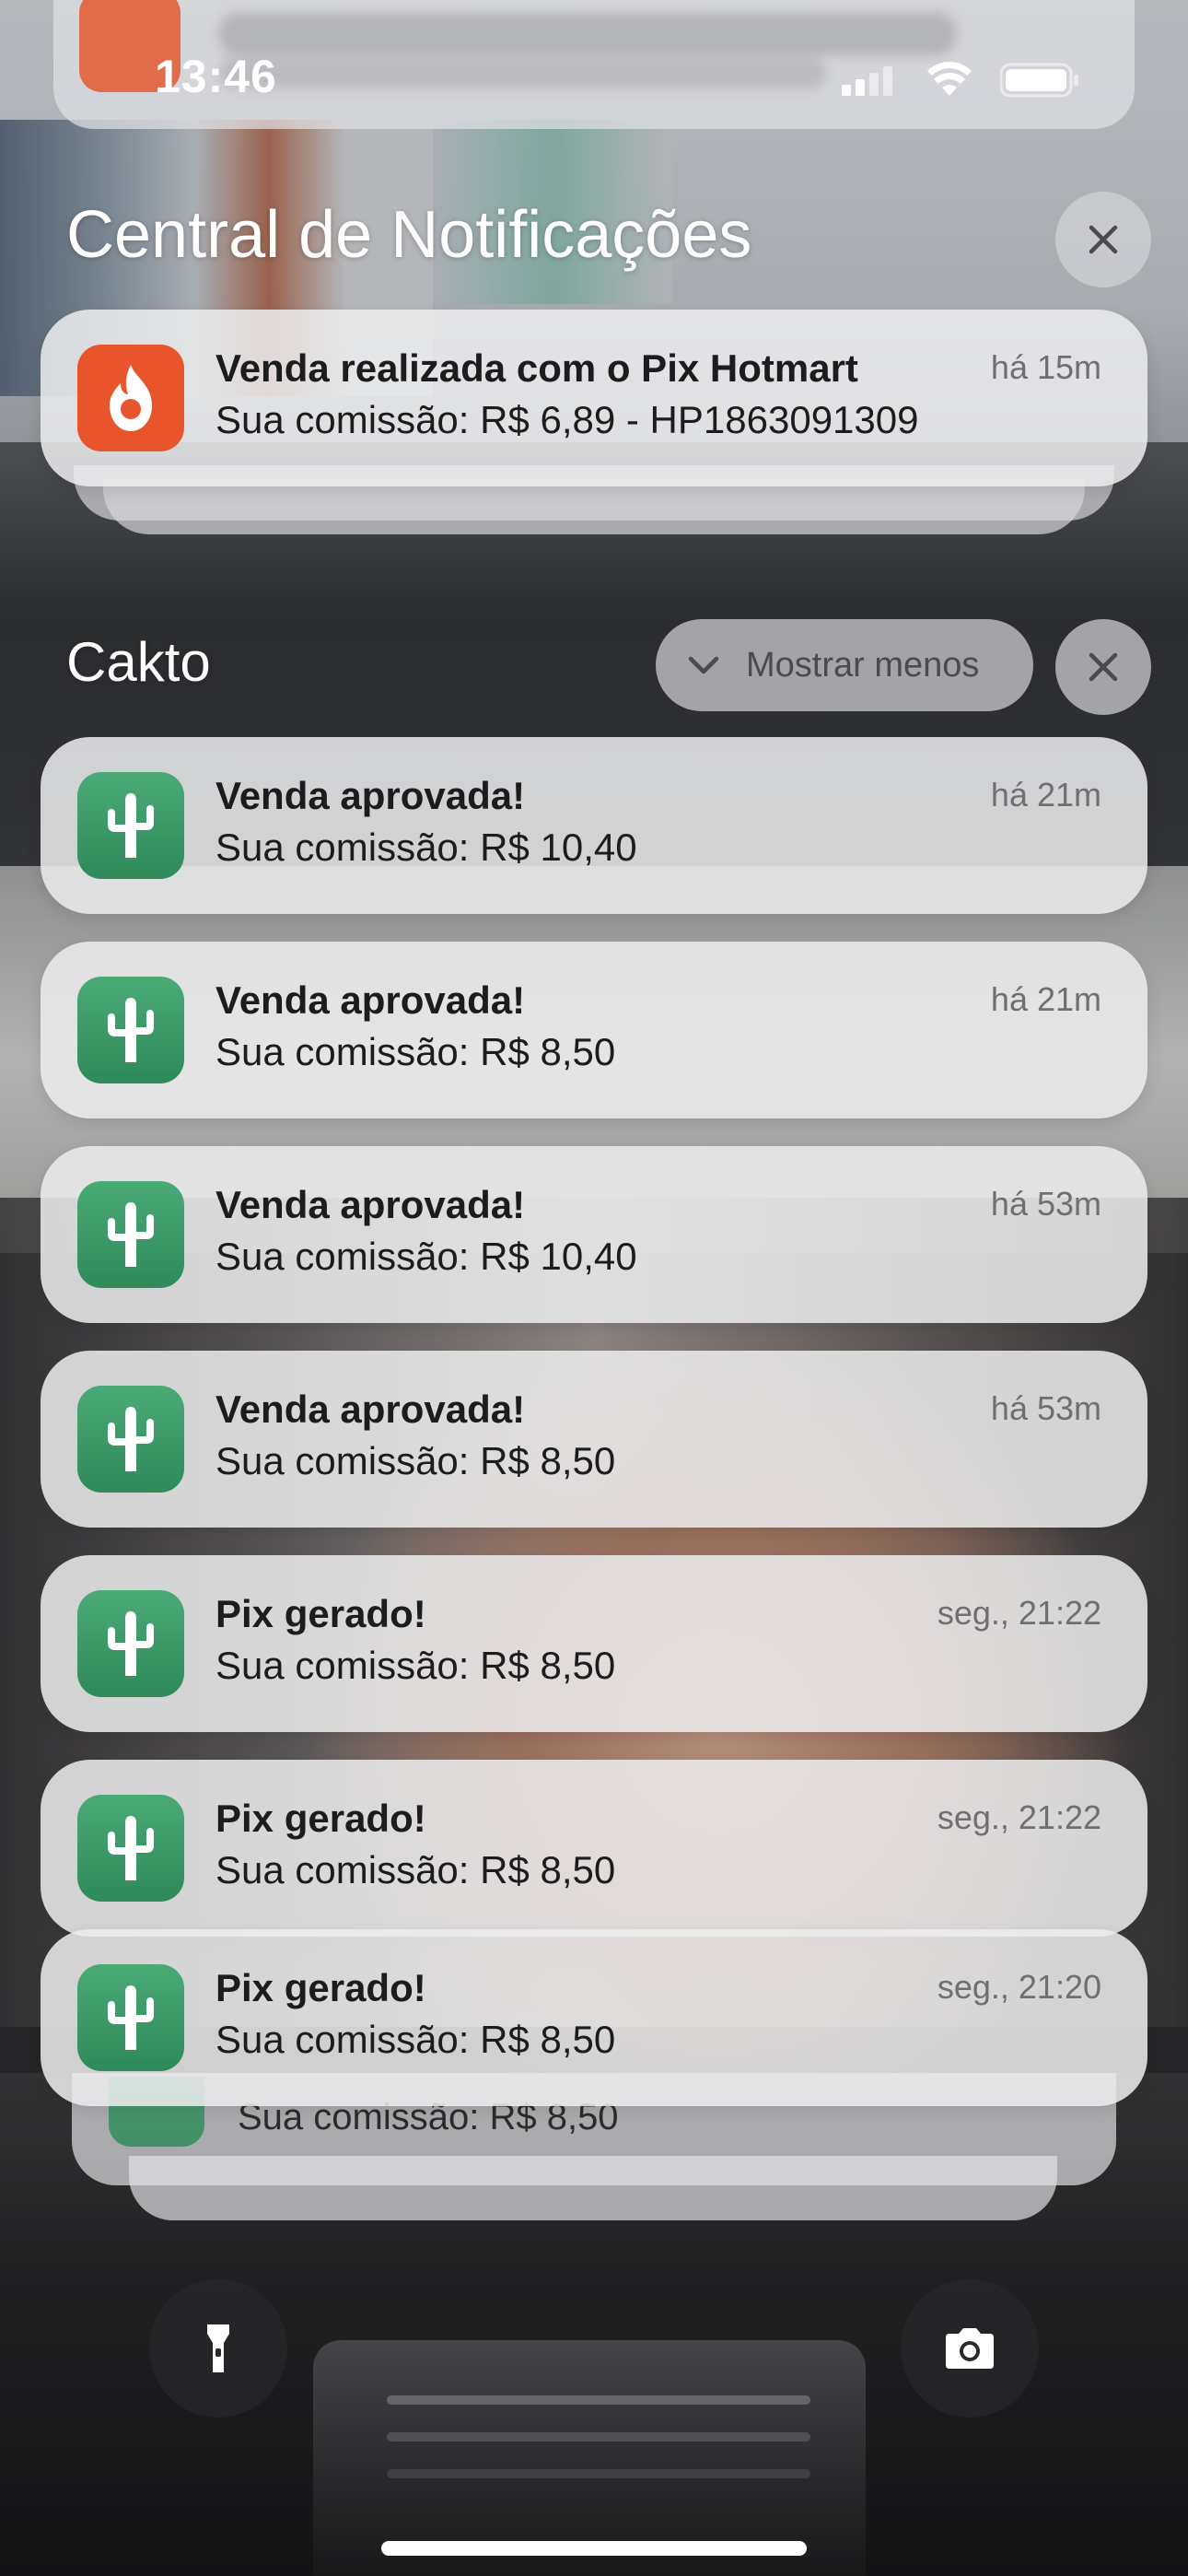 The image size is (1188, 2576). Describe the element at coordinates (567, 419) in the screenshot. I see `notification-body: Sua comissão: R$ 6,89 - HP1863091309` at that location.